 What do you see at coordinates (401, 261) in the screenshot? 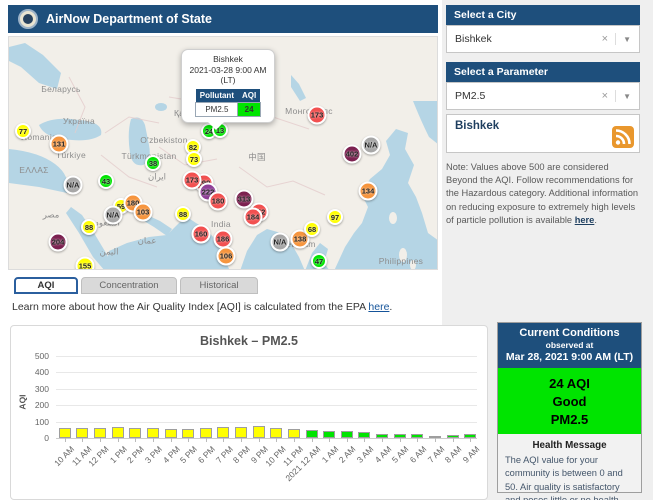
I see `map-country-label: Philippines` at bounding box center [401, 261].